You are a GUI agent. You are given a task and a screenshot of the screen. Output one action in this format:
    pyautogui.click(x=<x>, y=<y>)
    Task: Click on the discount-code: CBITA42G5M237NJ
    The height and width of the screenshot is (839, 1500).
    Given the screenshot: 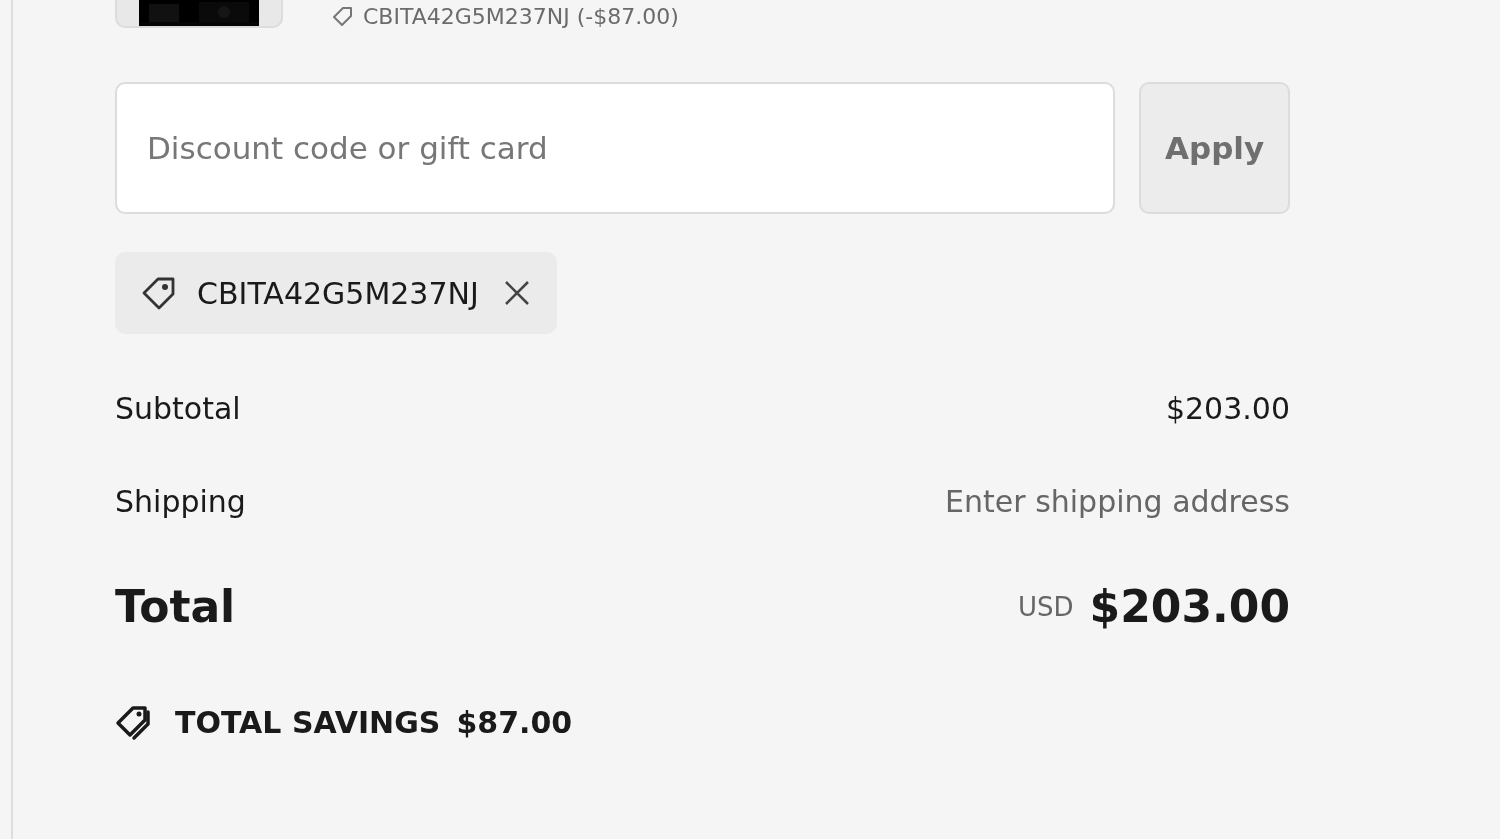 What is the action you would take?
    pyautogui.click(x=338, y=293)
    